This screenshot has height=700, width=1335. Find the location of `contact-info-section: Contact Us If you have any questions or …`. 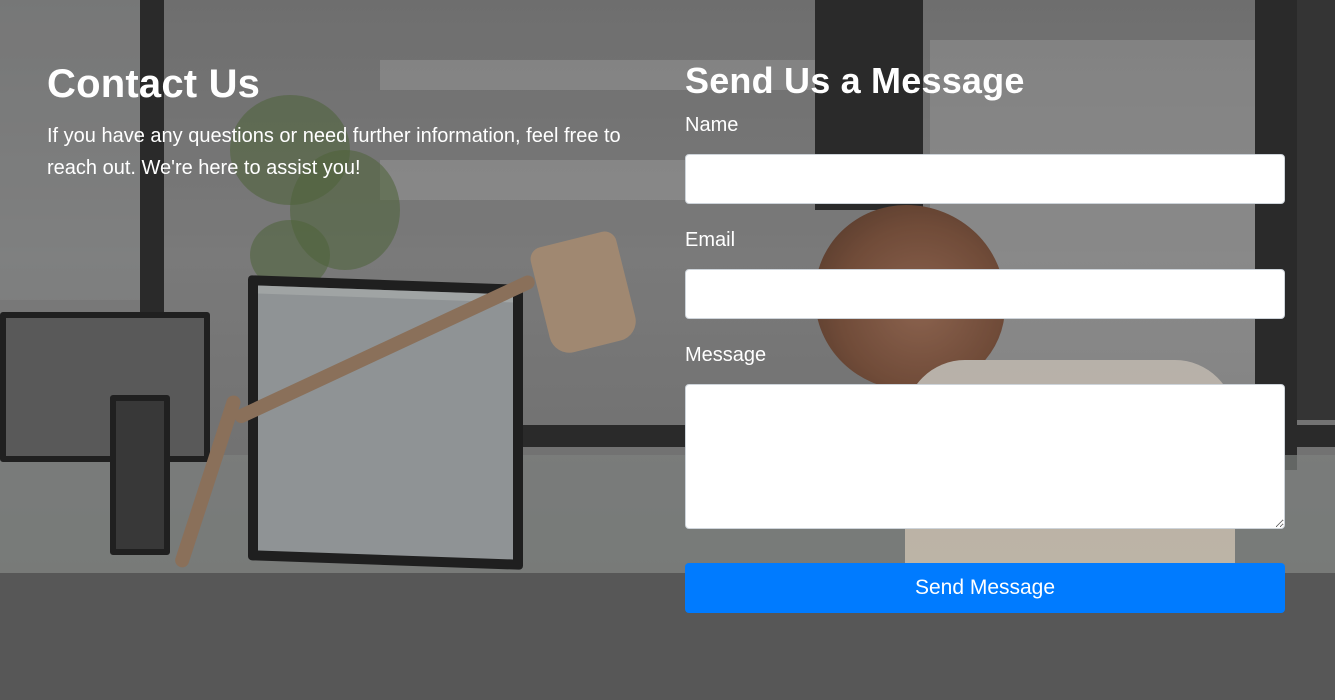

contact-info-section: Contact Us If you have any questions or … is located at coordinates (347, 121).